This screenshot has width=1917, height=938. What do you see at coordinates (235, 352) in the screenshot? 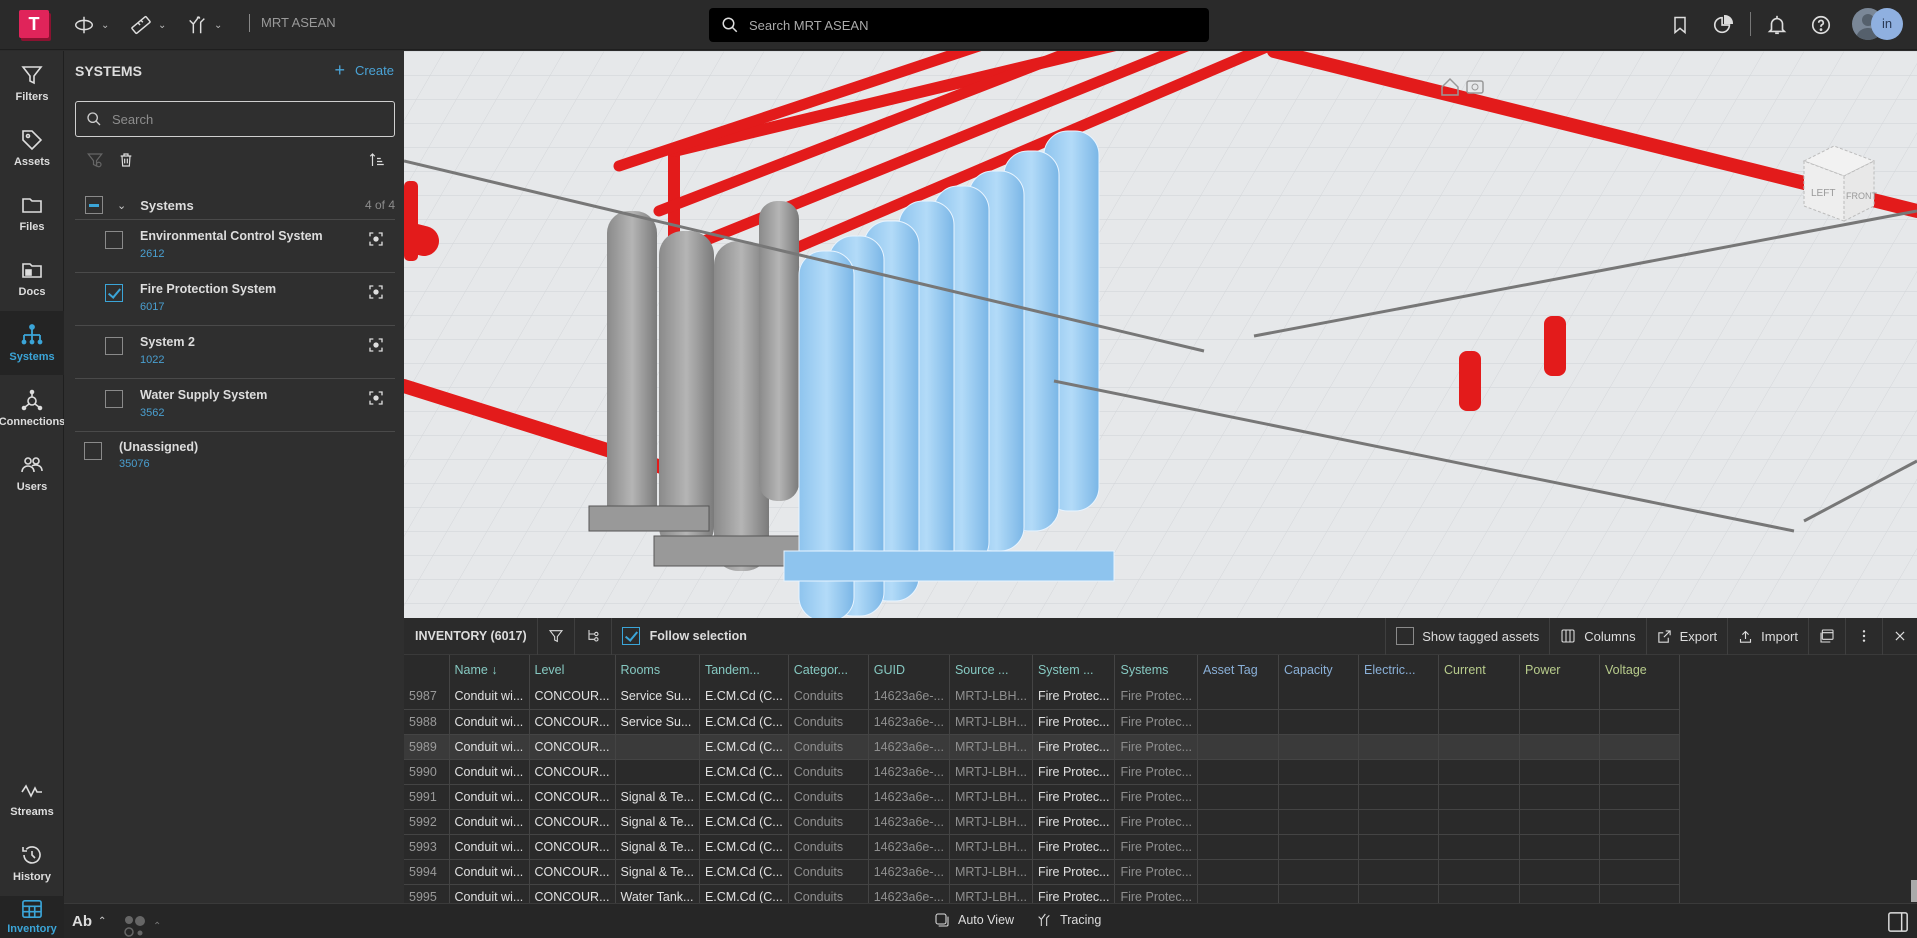
I see `system-row: System 2 1022` at bounding box center [235, 352].